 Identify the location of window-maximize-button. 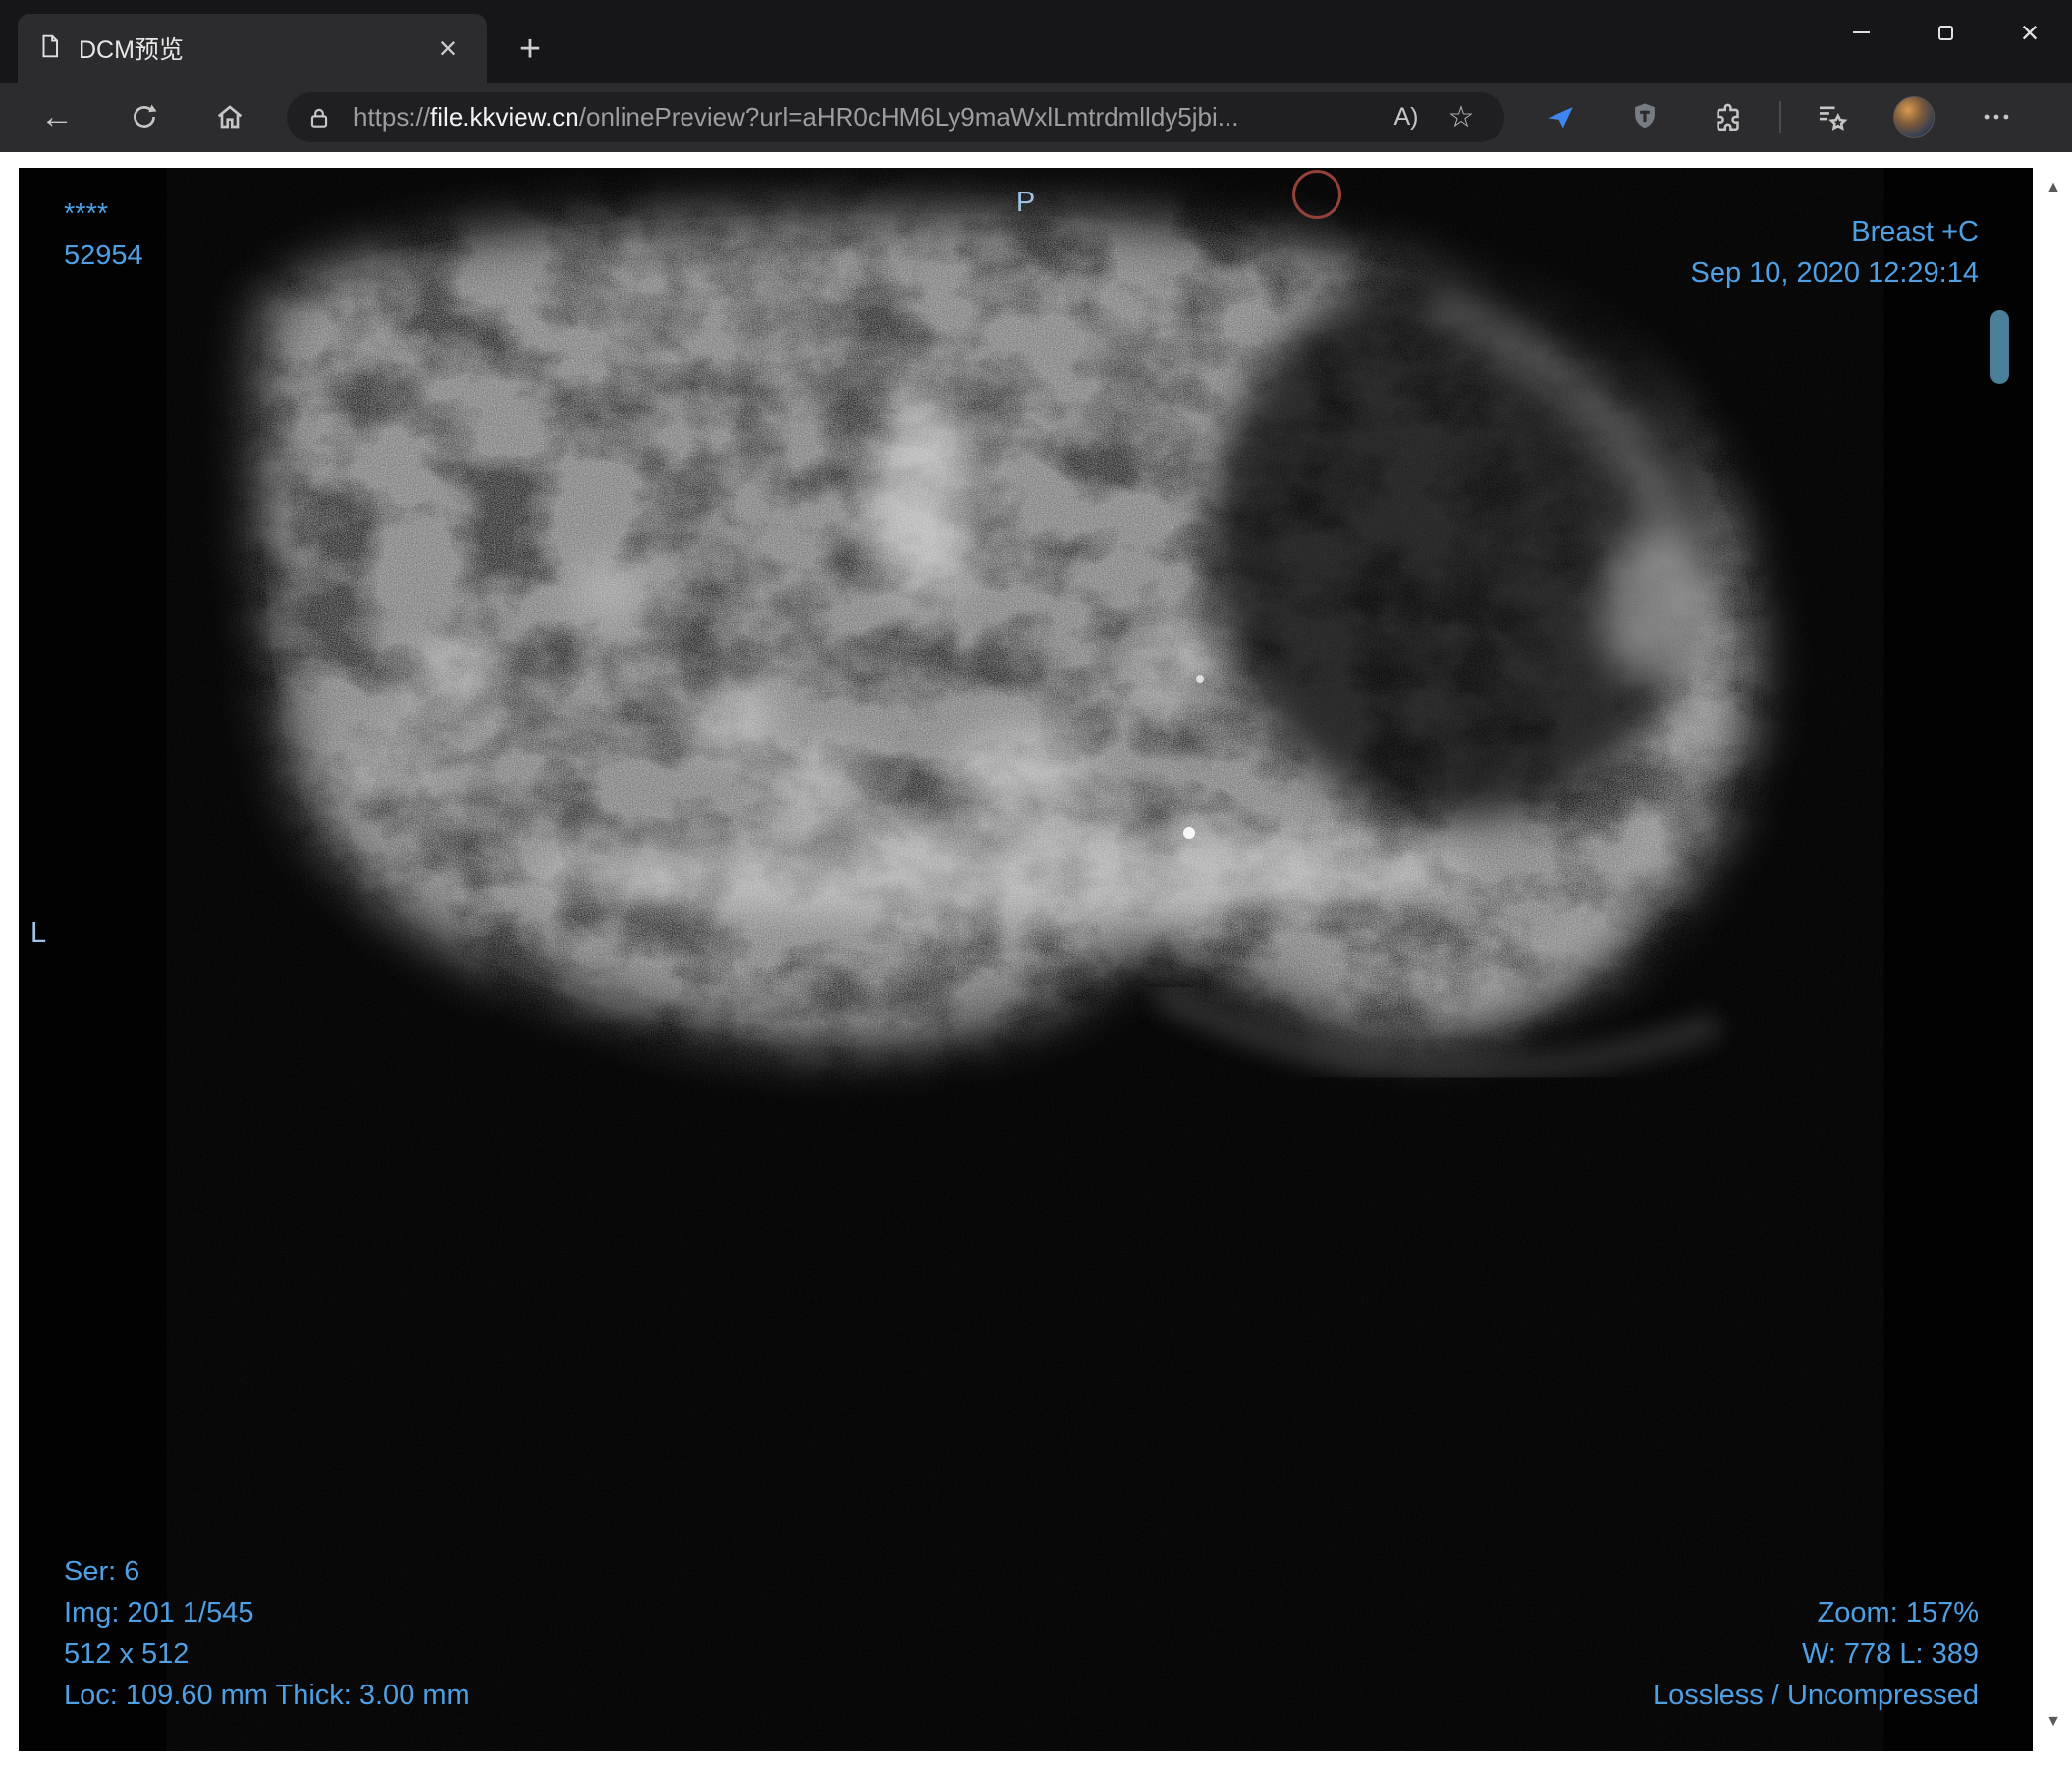
(1946, 32).